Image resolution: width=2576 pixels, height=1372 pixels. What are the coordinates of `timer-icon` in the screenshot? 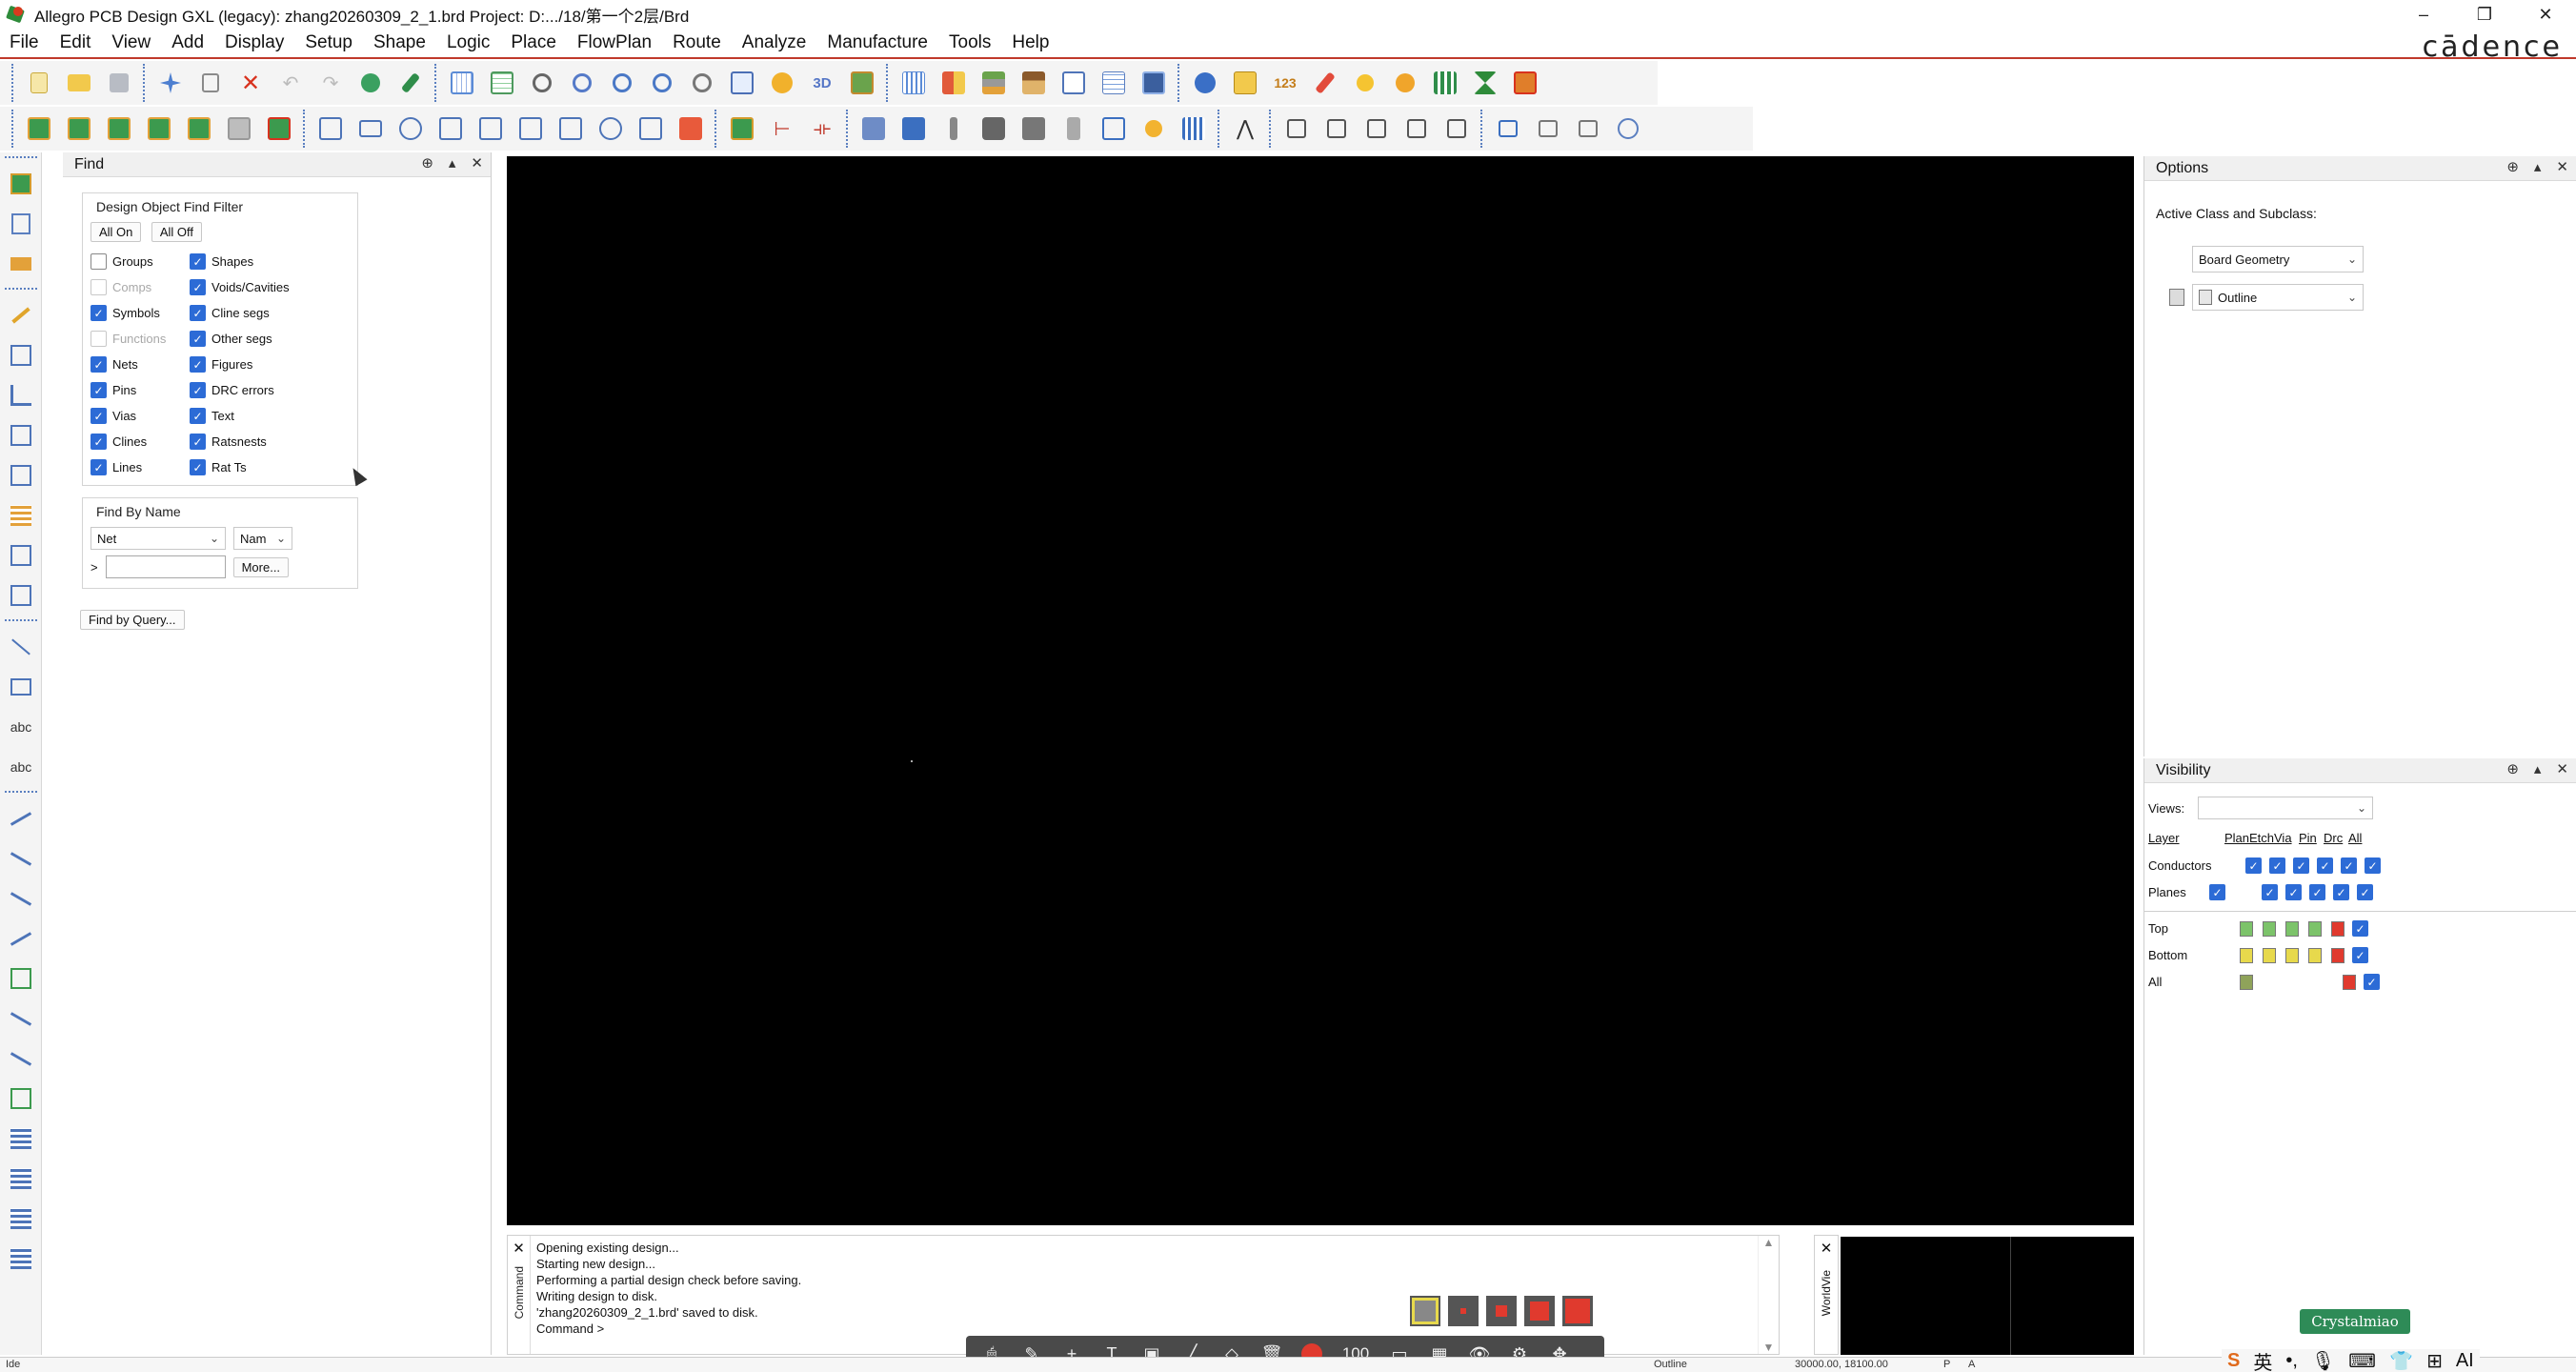 It's located at (1485, 83).